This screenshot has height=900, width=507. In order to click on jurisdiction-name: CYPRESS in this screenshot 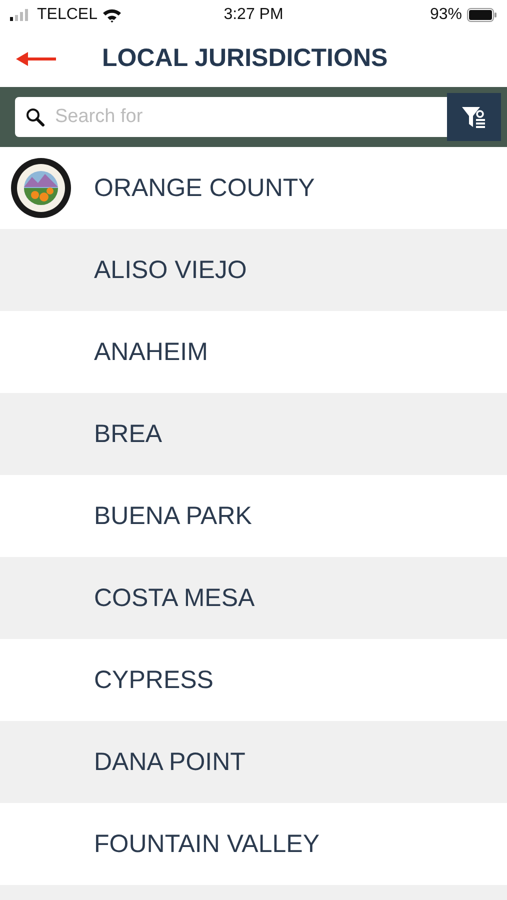, I will do `click(154, 680)`.